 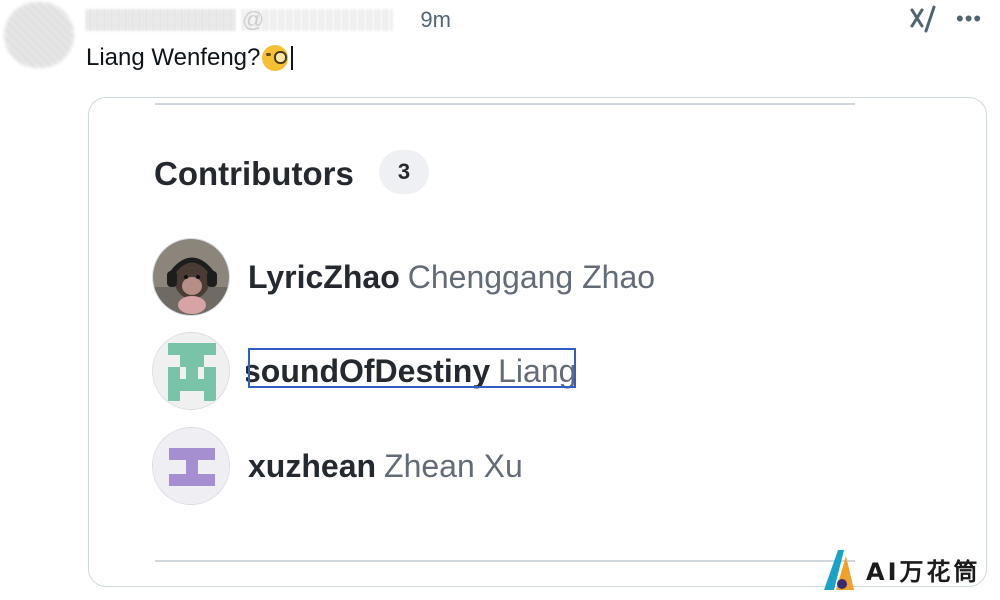 What do you see at coordinates (435, 20) in the screenshot?
I see `tweet-time: 9m` at bounding box center [435, 20].